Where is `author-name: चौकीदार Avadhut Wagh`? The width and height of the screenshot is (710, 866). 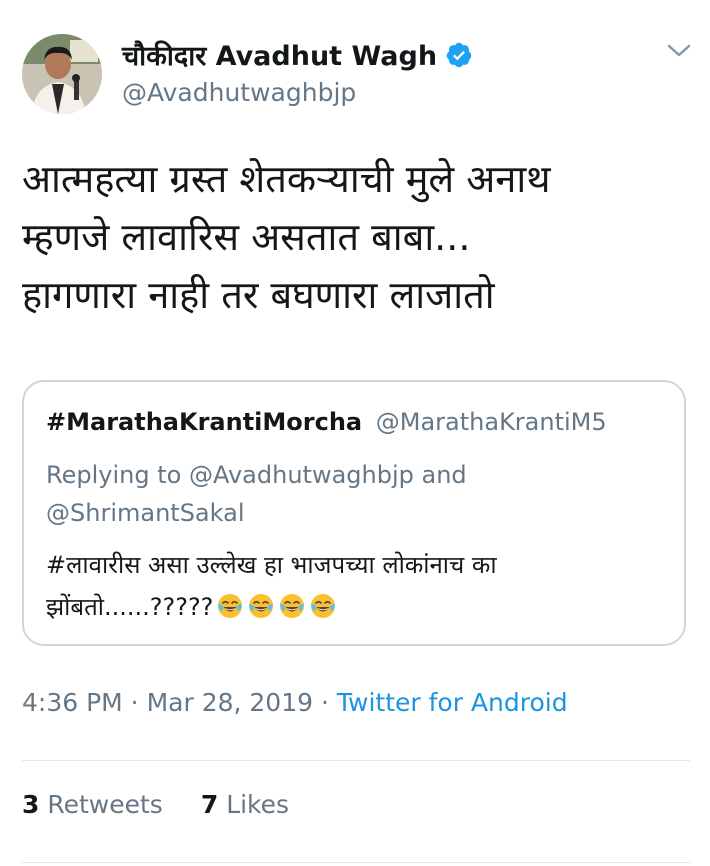 author-name: चौकीदार Avadhut Wagh is located at coordinates (297, 54).